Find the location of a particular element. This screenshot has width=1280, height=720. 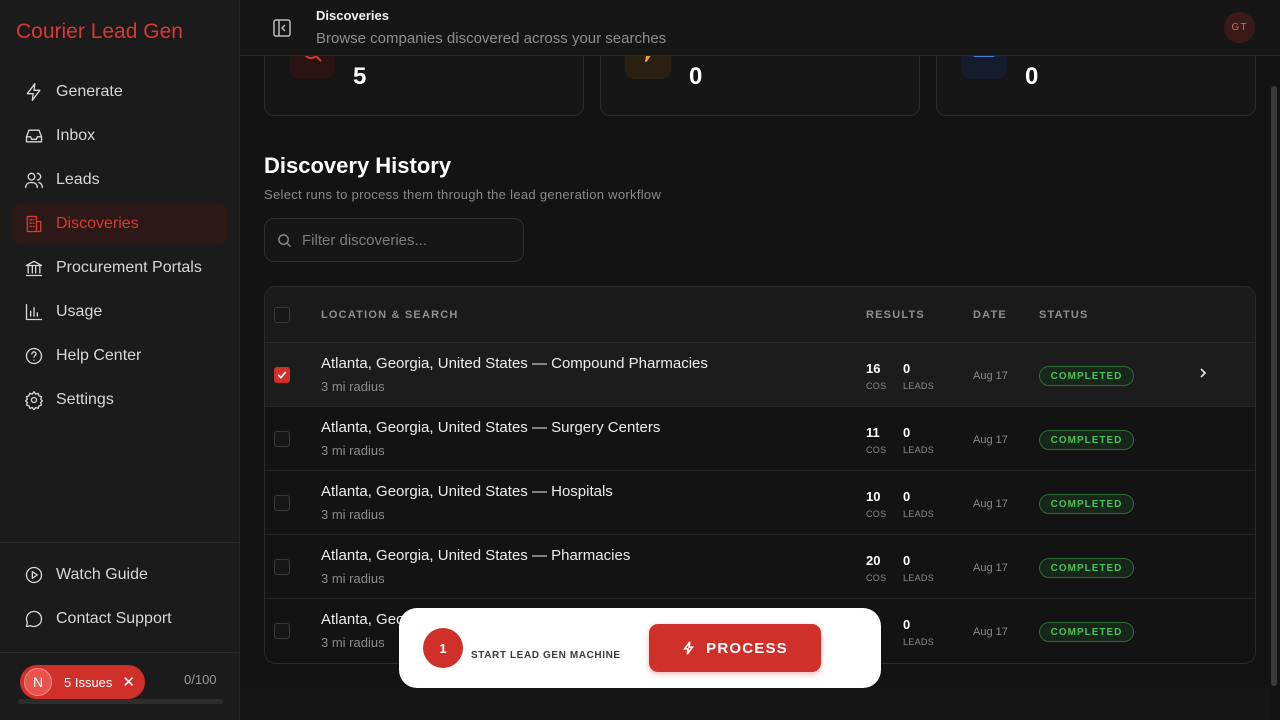

process-bar: 1 START LEAD GEN MACHINE PROCESS is located at coordinates (640, 648).